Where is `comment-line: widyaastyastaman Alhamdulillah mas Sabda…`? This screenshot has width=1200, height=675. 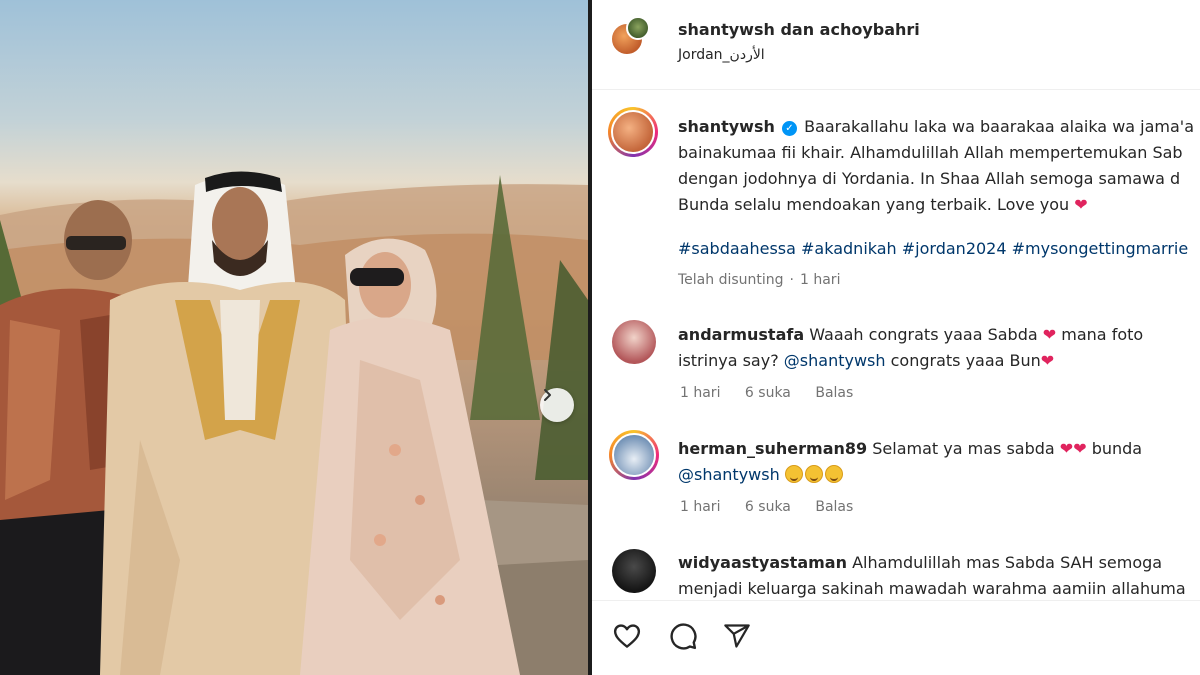
comment-line: widyaastyastaman Alhamdulillah mas Sabda… is located at coordinates (920, 563).